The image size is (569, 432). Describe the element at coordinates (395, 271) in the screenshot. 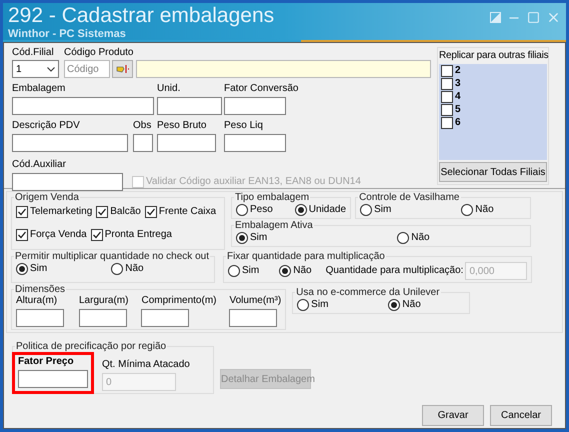

I see `field-label: Quantidade para multiplicação:` at that location.